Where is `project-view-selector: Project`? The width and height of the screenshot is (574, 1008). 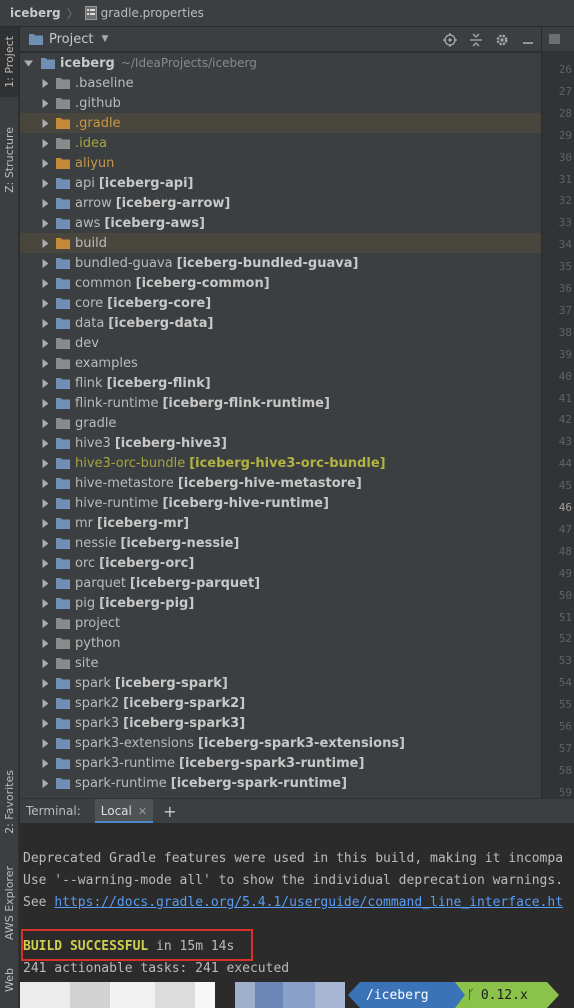
project-view-selector: Project is located at coordinates (71, 39).